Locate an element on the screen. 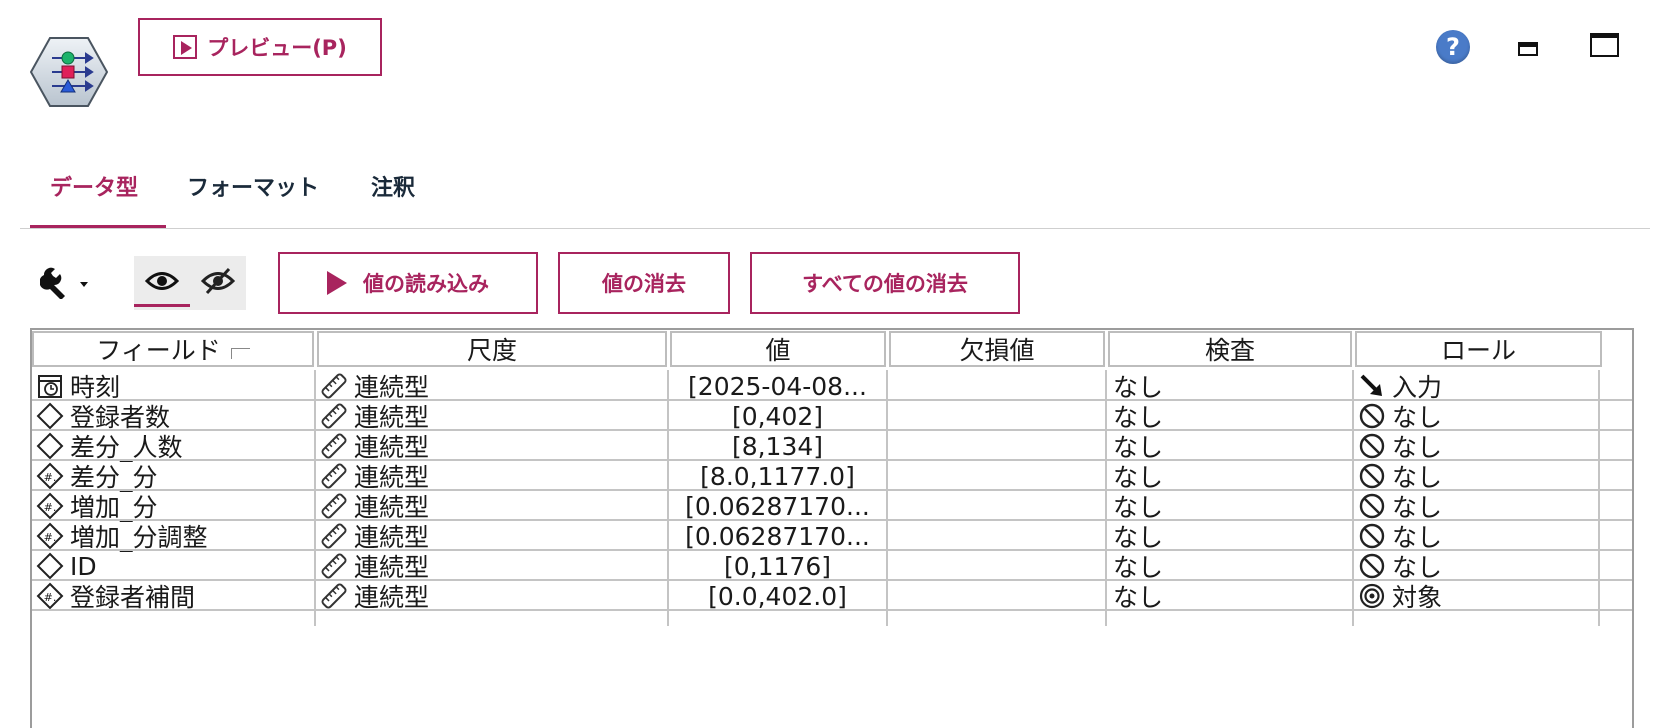 The image size is (1664, 728). cell-field: 差分_人数 is located at coordinates (173, 446).